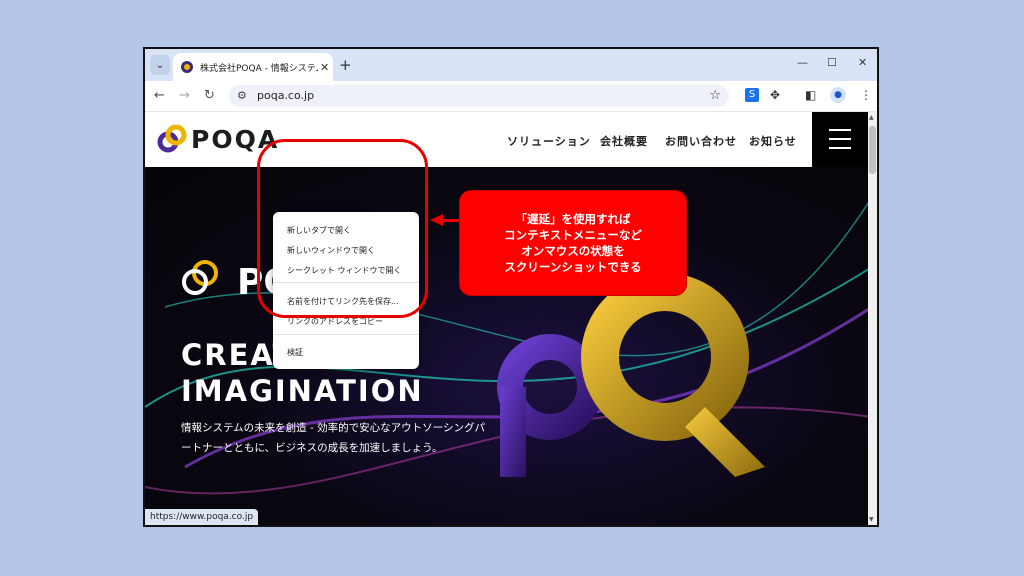 This screenshot has width=1024, height=576. I want to click on site-logo: POQA, so click(218, 139).